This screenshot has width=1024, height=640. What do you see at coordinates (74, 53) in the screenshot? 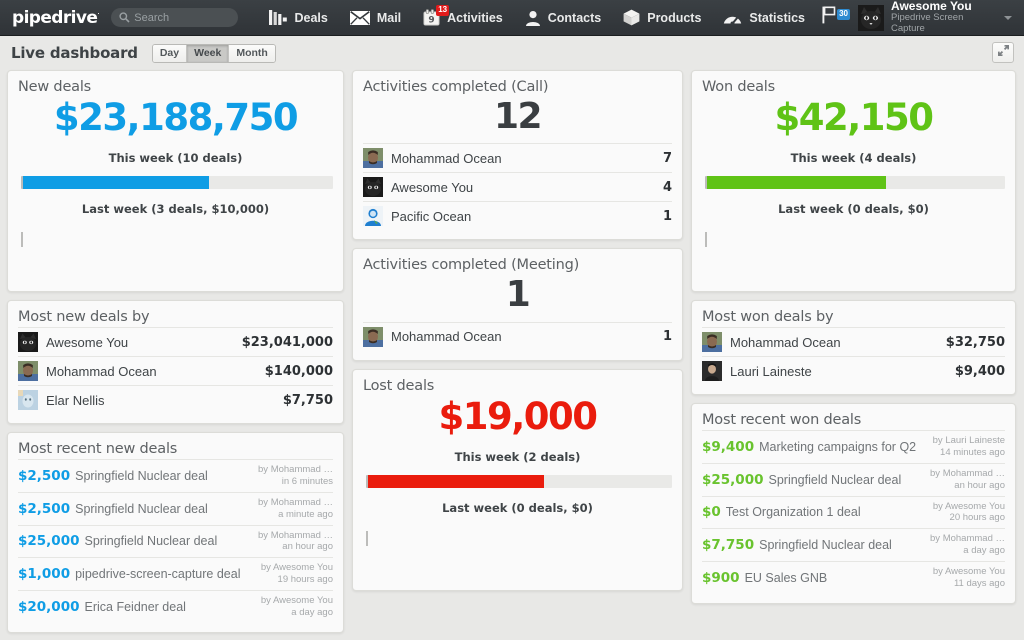
I see `page-title: Live dashboard` at bounding box center [74, 53].